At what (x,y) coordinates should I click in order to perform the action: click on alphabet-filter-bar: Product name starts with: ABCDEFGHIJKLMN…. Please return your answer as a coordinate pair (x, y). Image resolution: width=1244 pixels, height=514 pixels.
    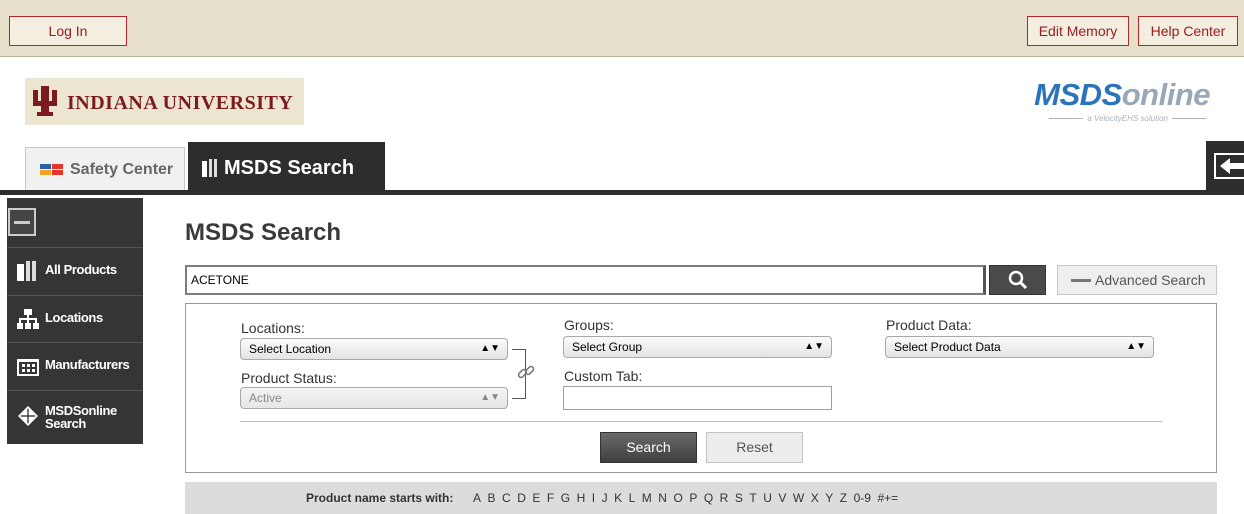
    Looking at the image, I should click on (701, 498).